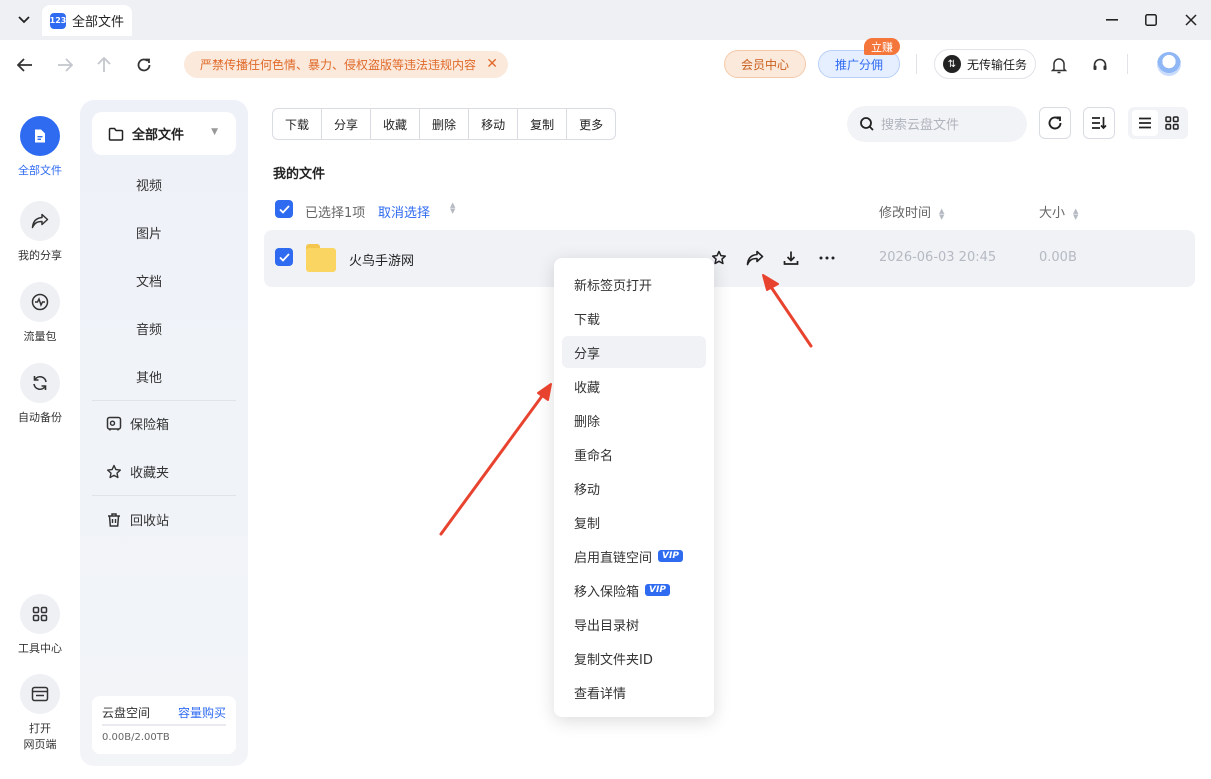 The image size is (1211, 779). I want to click on rail-item-tool-center: 工具中心, so click(40, 625).